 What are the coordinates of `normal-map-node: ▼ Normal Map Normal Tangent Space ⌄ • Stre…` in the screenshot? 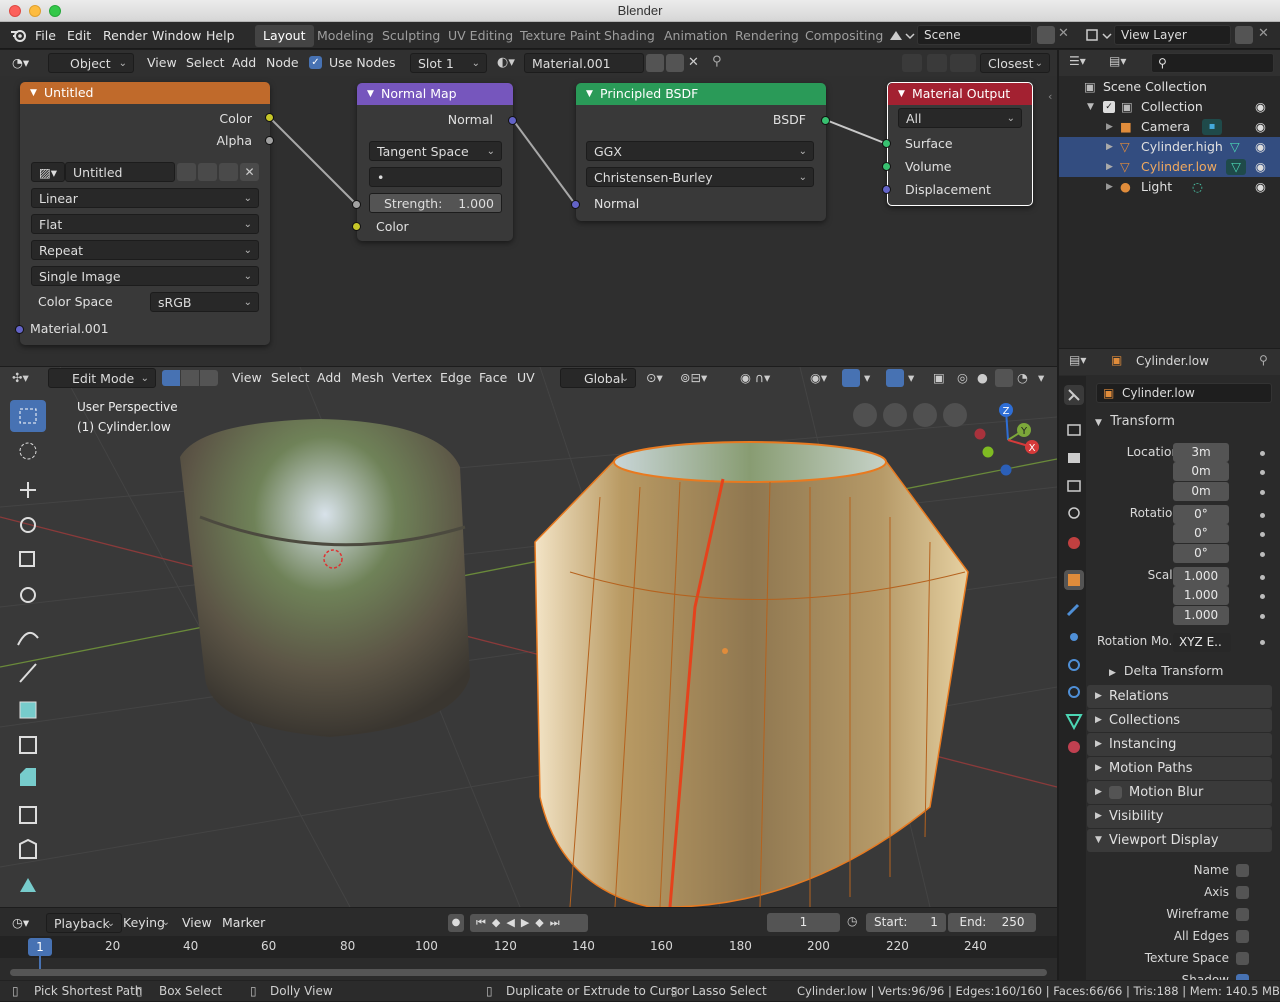 It's located at (435, 162).